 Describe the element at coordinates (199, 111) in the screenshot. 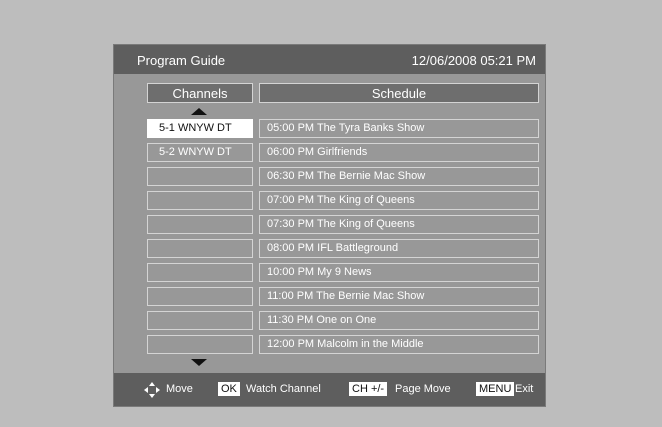

I see `scroll-up-icon` at that location.